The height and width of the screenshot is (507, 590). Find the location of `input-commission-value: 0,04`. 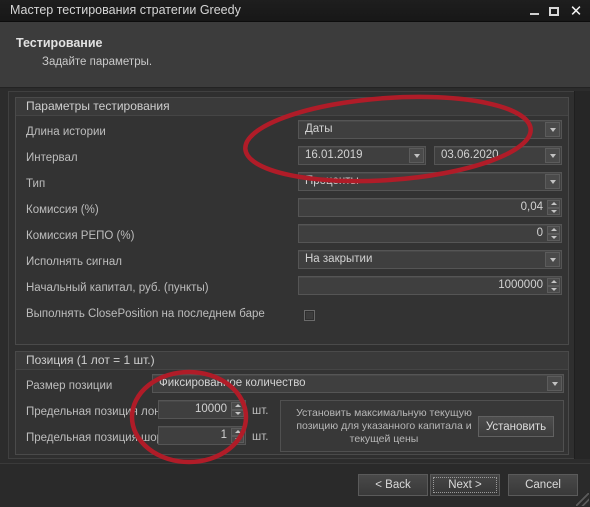

input-commission-value: 0,04 is located at coordinates (531, 207).